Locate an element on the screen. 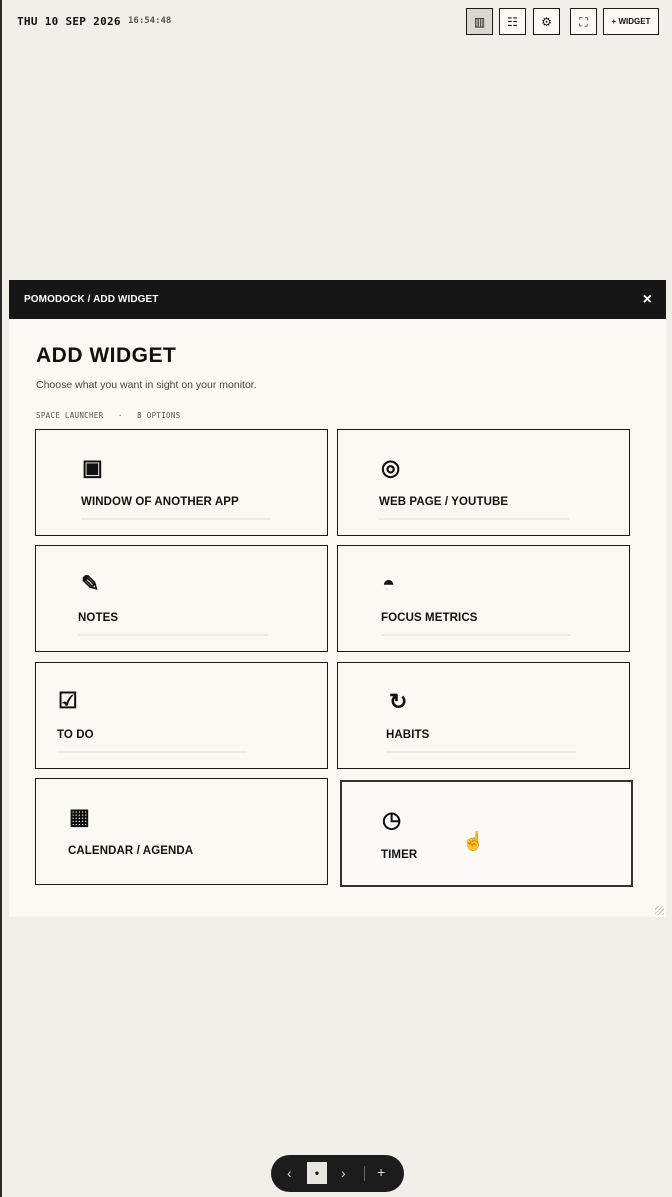 The width and height of the screenshot is (672, 1197). current-page-indicator: • is located at coordinates (317, 1173).